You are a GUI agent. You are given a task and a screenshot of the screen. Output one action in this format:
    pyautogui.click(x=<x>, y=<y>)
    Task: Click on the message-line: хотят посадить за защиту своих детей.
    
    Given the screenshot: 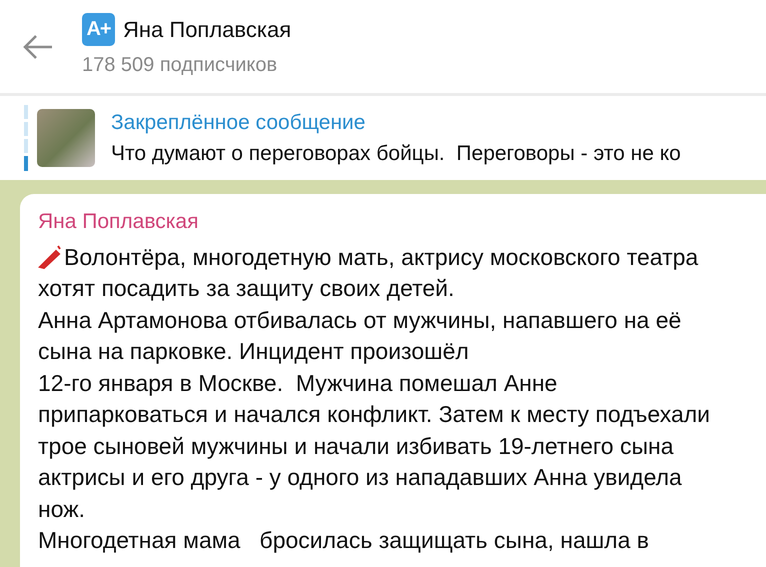 What is the action you would take?
    pyautogui.click(x=246, y=288)
    